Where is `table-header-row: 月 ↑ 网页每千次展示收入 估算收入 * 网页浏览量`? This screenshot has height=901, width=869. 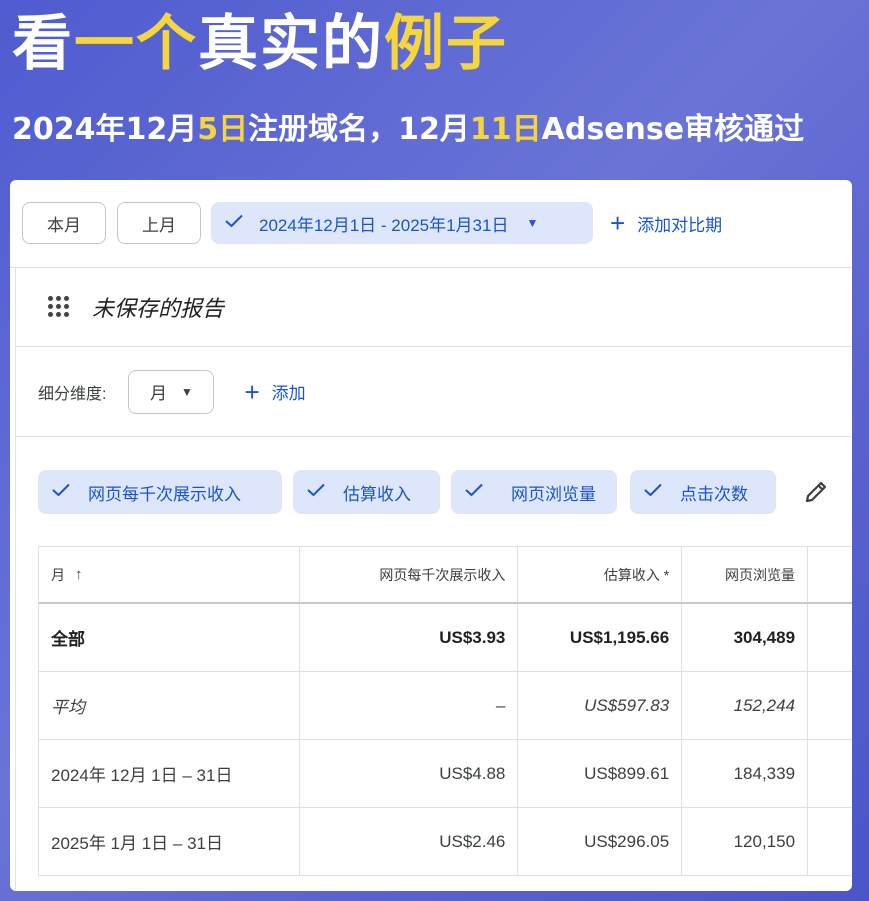
table-header-row: 月 ↑ 网页每千次展示收入 估算收入 * 网页浏览量 is located at coordinates (445, 575).